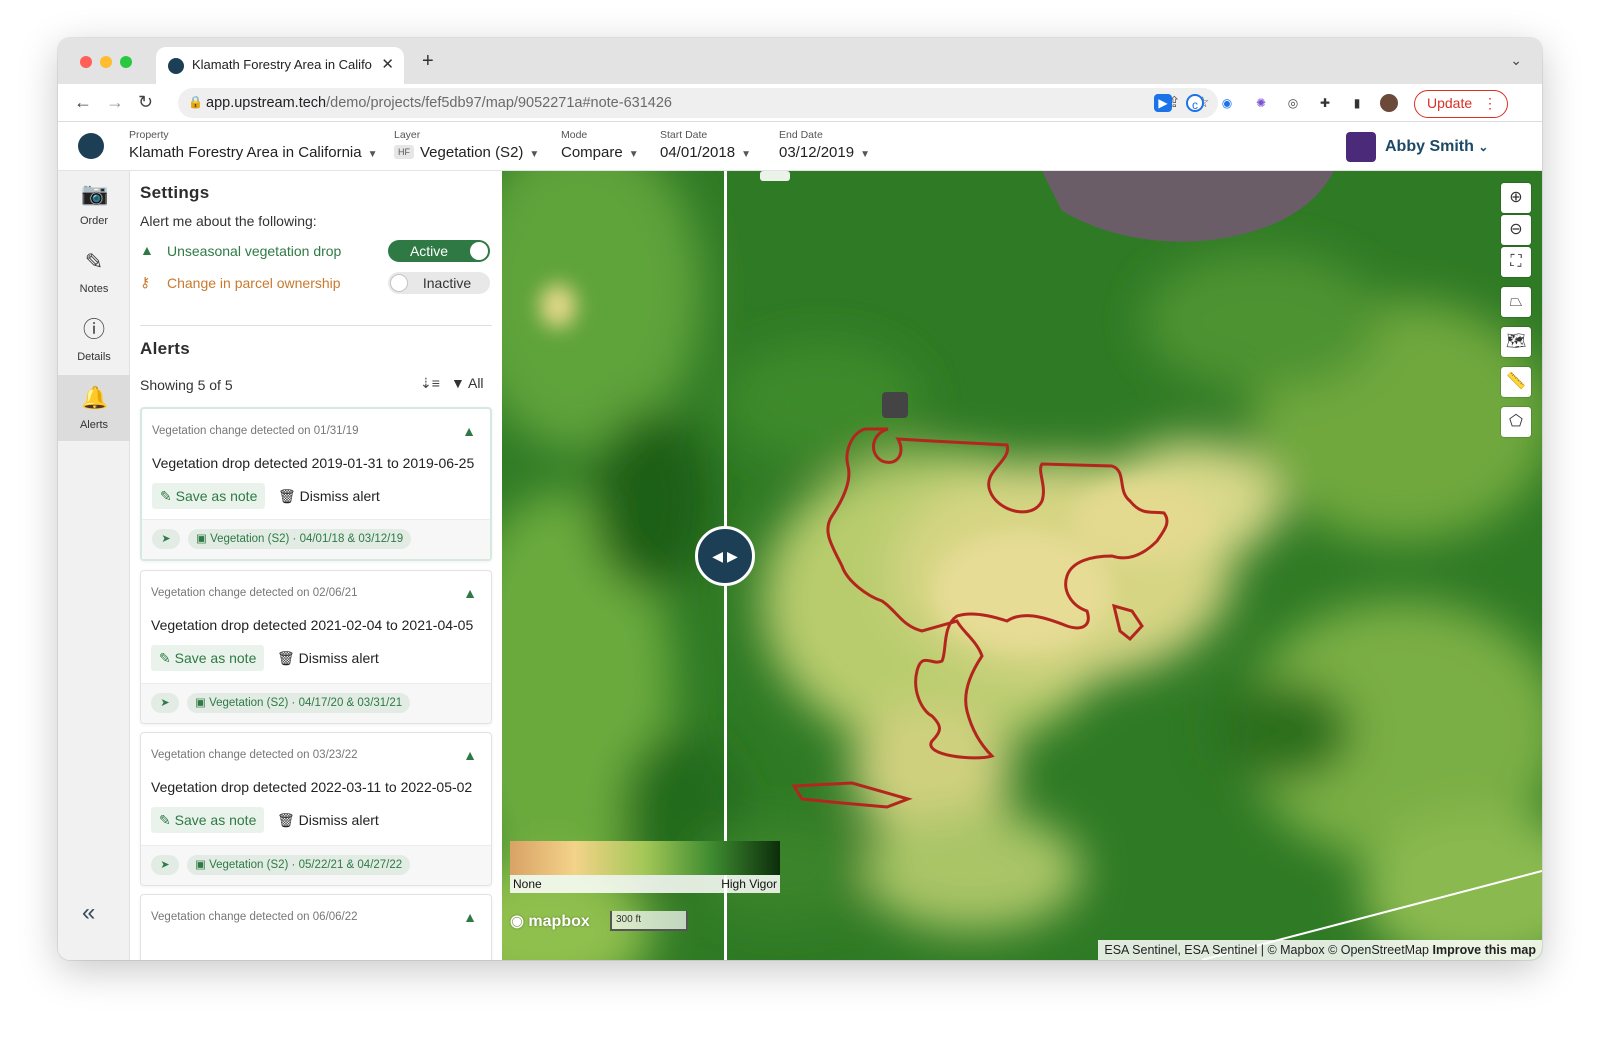 This screenshot has height=1039, width=1600. What do you see at coordinates (1516, 422) in the screenshot?
I see `draw-shape-icon: ⬠` at bounding box center [1516, 422].